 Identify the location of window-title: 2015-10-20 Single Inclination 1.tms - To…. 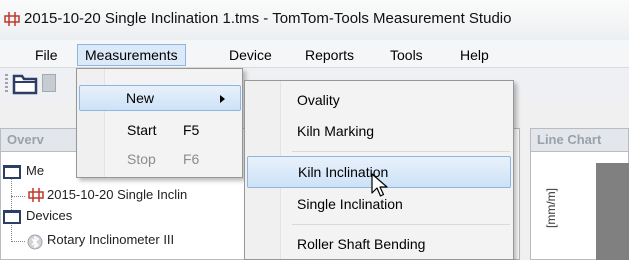
(268, 18).